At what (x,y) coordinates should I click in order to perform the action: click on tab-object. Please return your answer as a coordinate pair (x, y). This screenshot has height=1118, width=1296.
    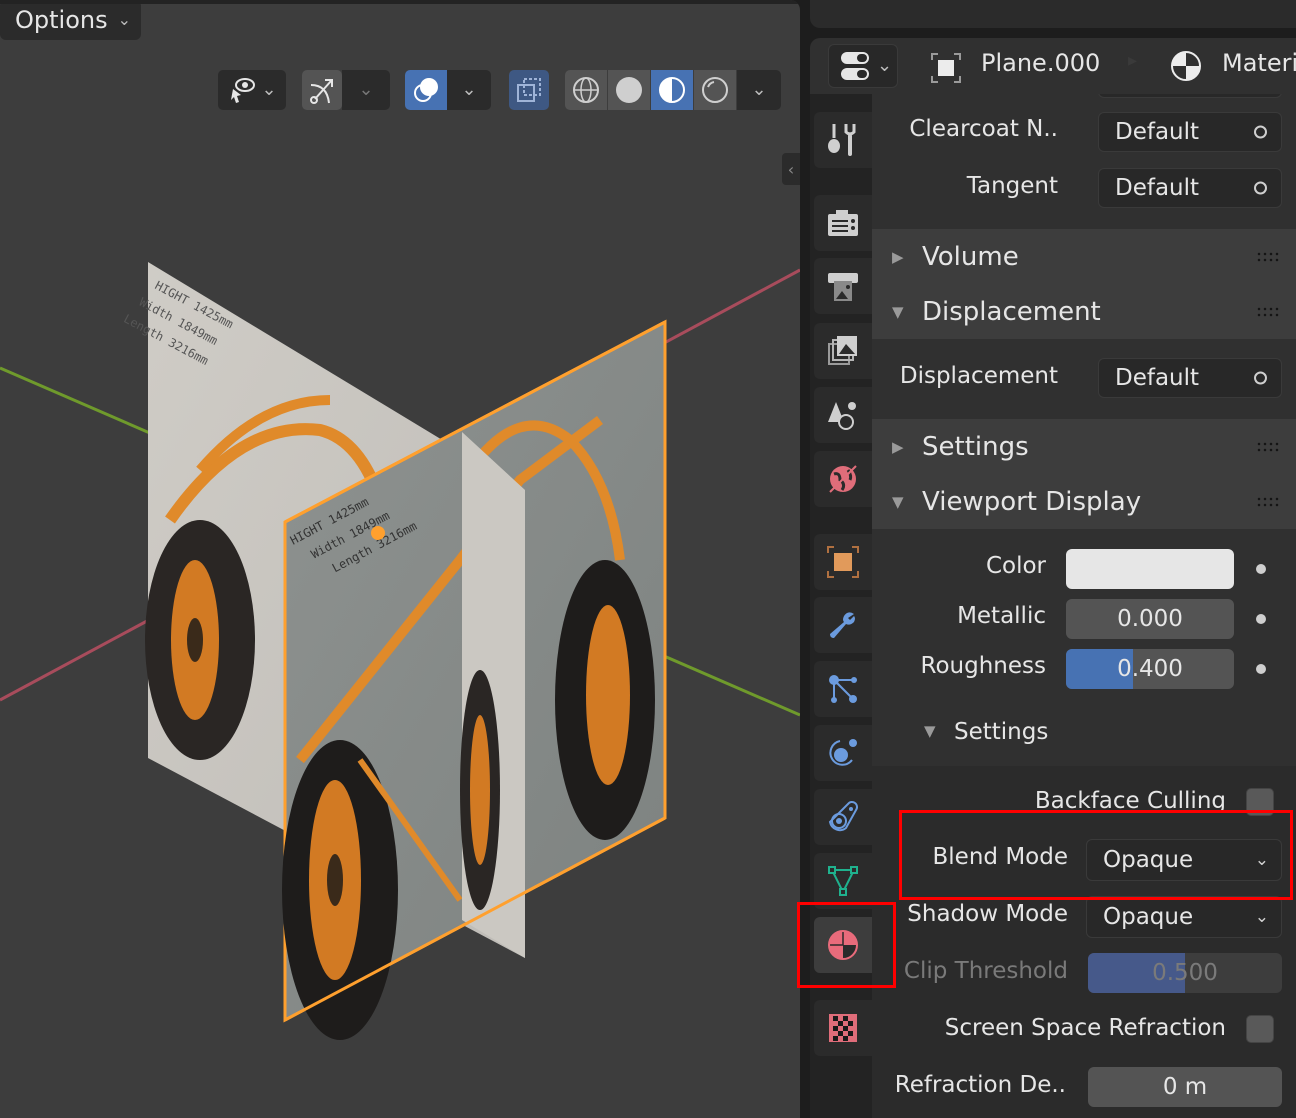
    Looking at the image, I should click on (843, 562).